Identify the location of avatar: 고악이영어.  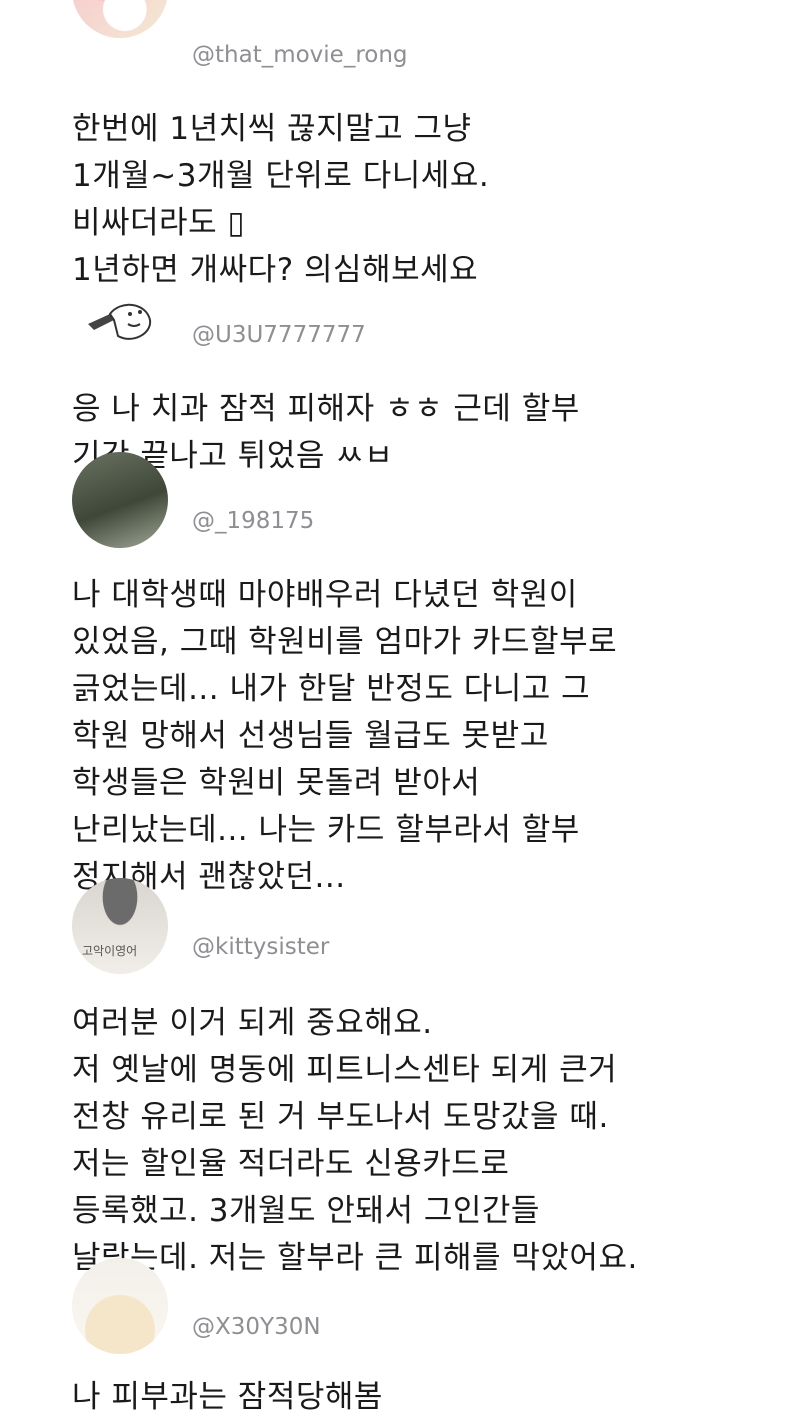
(120, 926).